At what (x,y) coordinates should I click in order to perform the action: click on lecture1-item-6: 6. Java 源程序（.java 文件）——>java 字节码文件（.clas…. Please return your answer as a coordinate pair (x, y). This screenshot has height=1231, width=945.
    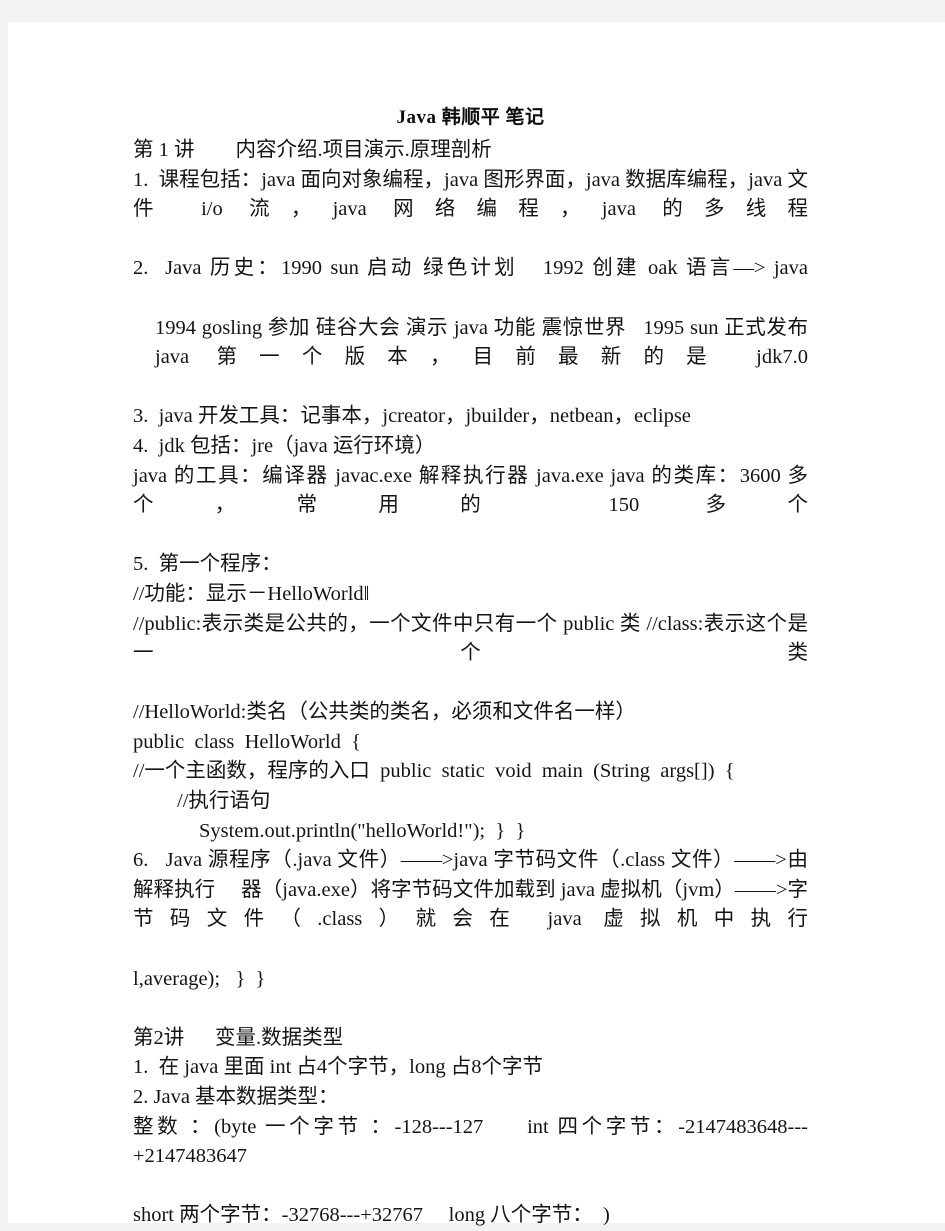
    Looking at the image, I should click on (470, 890).